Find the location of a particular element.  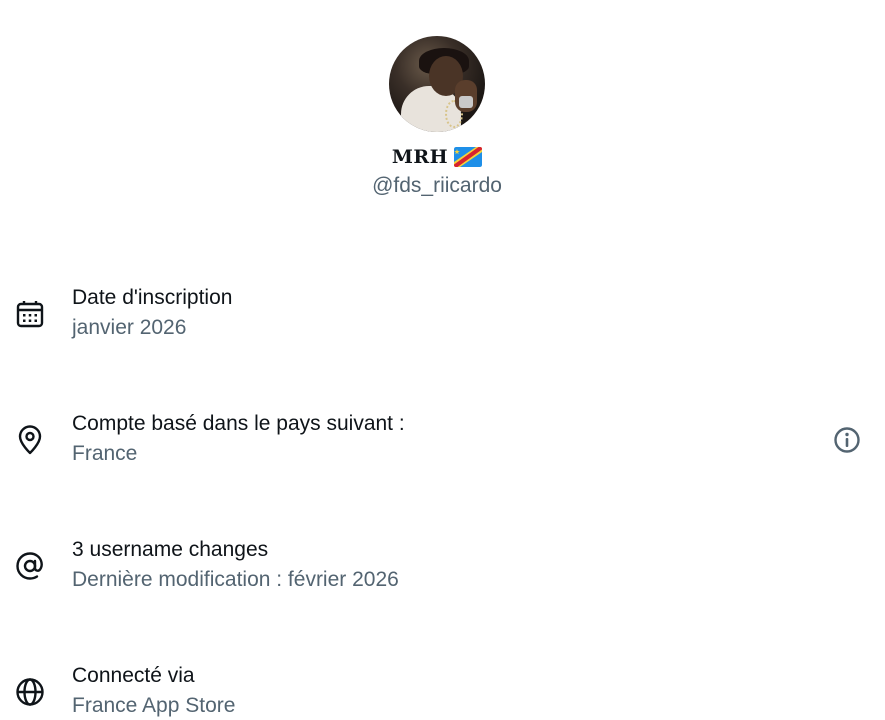

account-country-label: Compte basé dans le pays suivant : is located at coordinates (238, 423).